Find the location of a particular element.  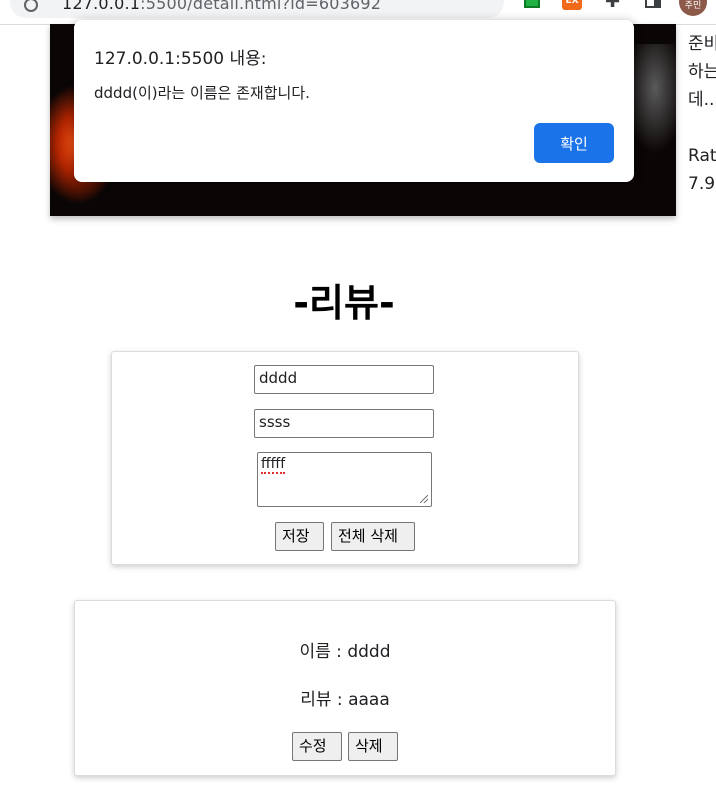

overview-line: 하는 is located at coordinates (702, 72).